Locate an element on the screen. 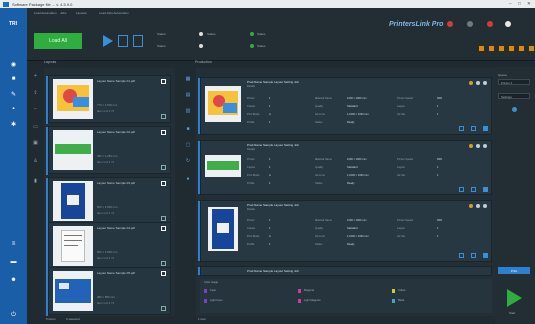  thumbnail is located at coordinates (73, 291).